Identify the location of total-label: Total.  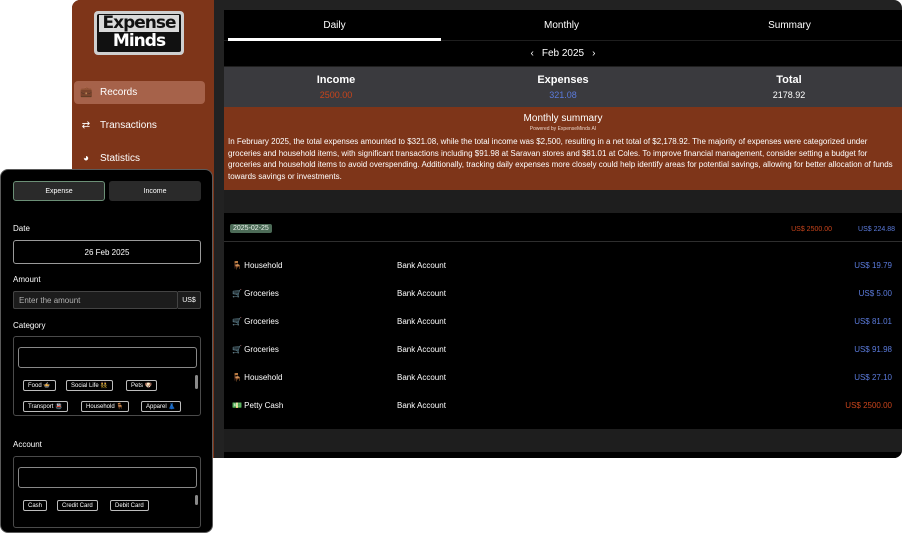
(789, 80).